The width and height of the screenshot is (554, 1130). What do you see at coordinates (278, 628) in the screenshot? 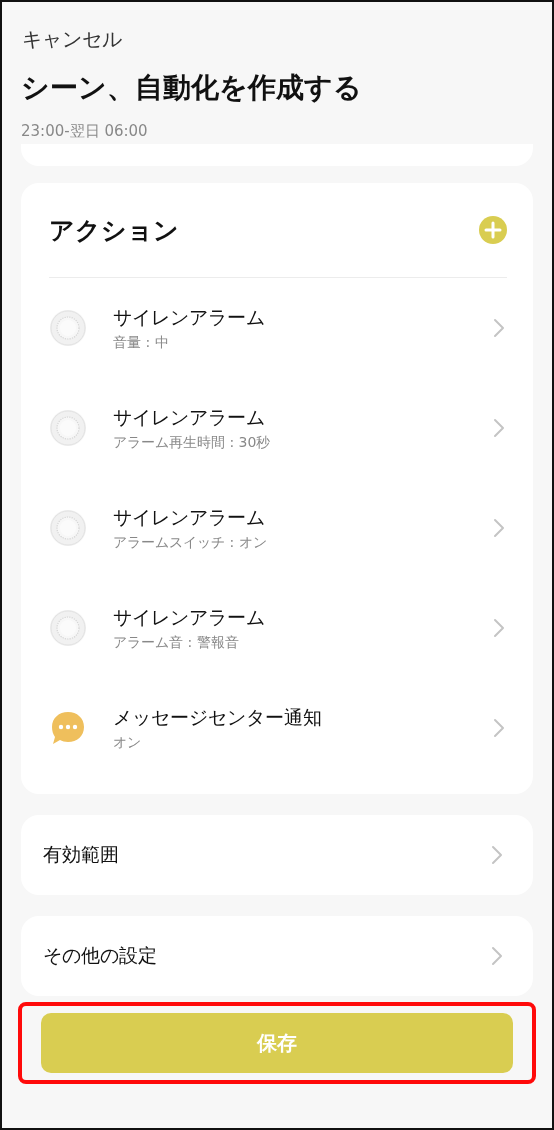
I see `action-row: サイレンアラーム アラーム音 : 警報音` at bounding box center [278, 628].